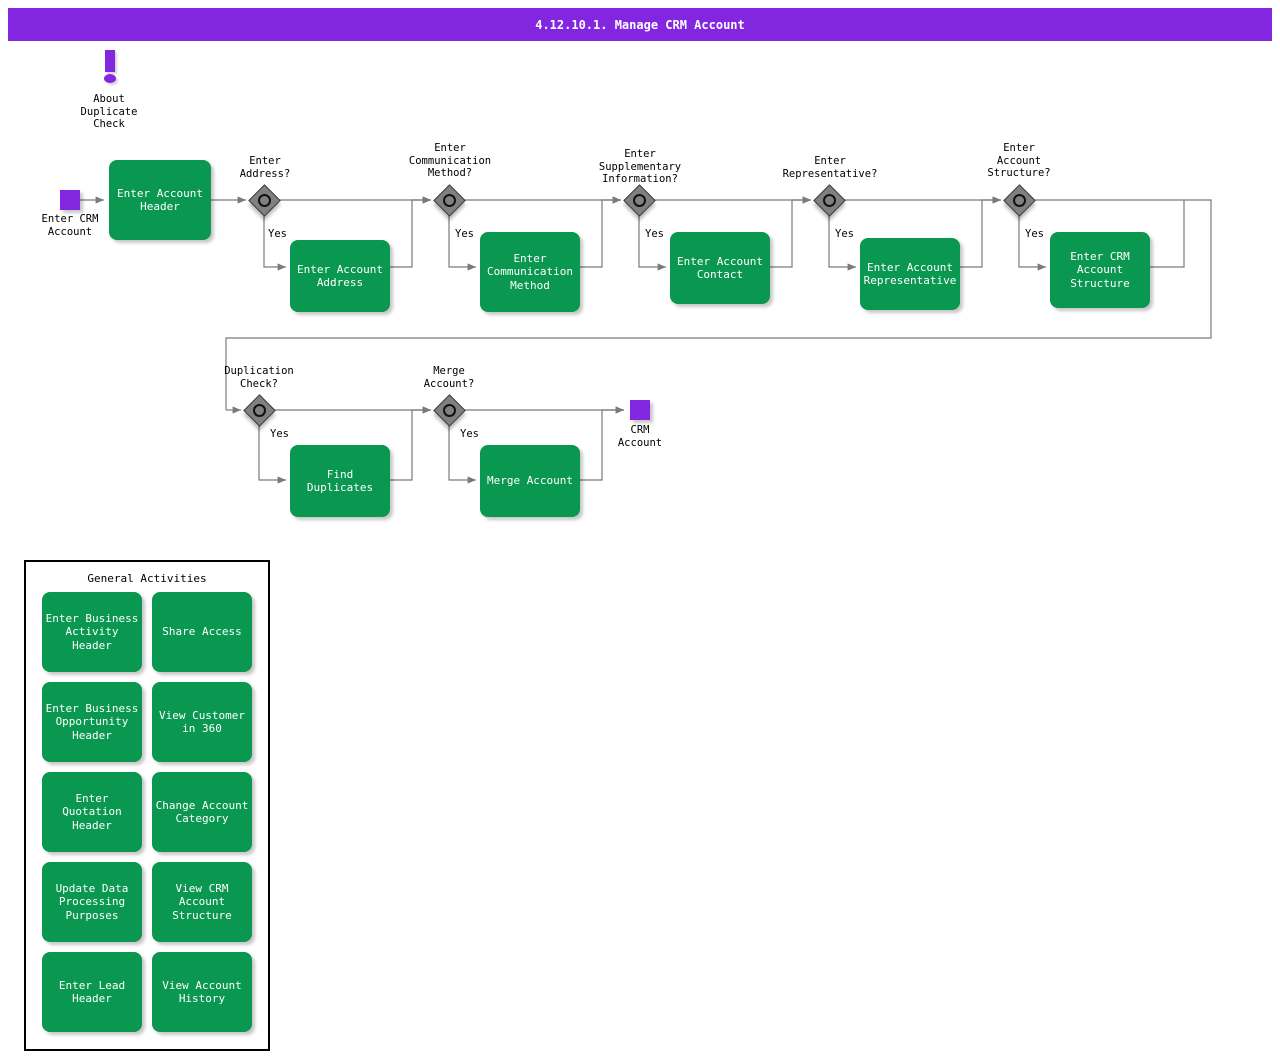 The height and width of the screenshot is (1060, 1280). I want to click on start-event-label: Enter CRM Account, so click(70, 225).